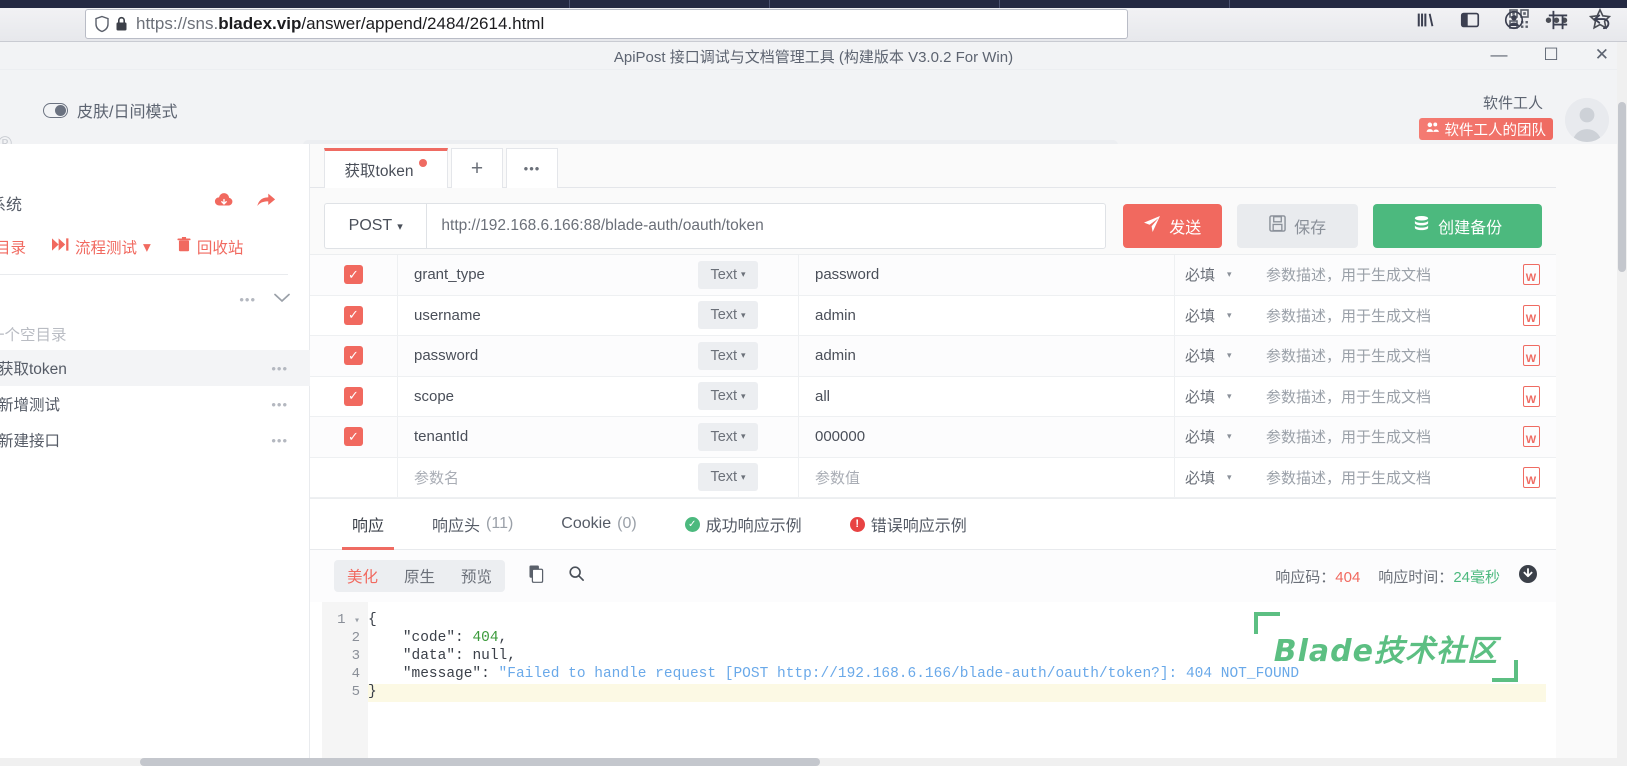 Image resolution: width=1627 pixels, height=766 pixels. I want to click on tab-success-example: ✓ 成功响应示例, so click(743, 524).